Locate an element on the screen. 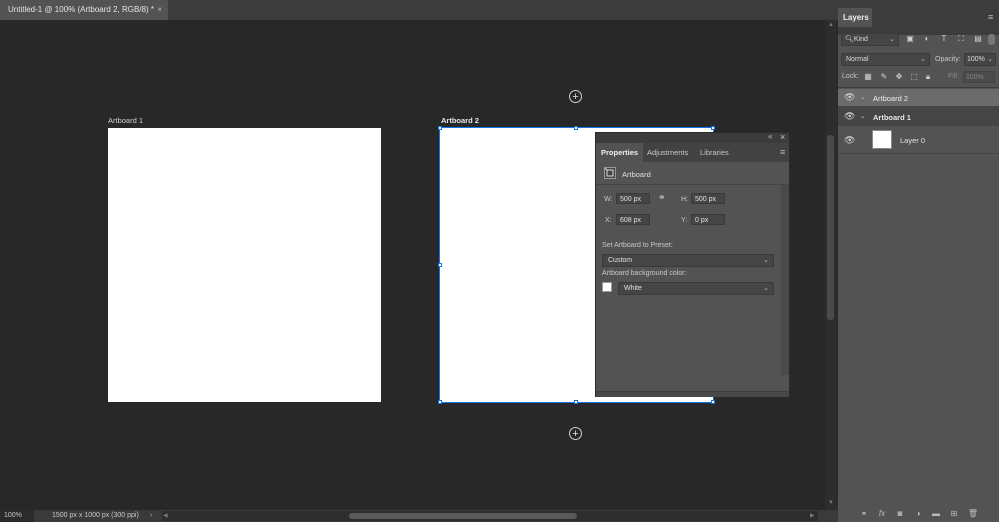 Image resolution: width=999 pixels, height=522 pixels. preset-label: Set Artboard to Preset: is located at coordinates (637, 245).